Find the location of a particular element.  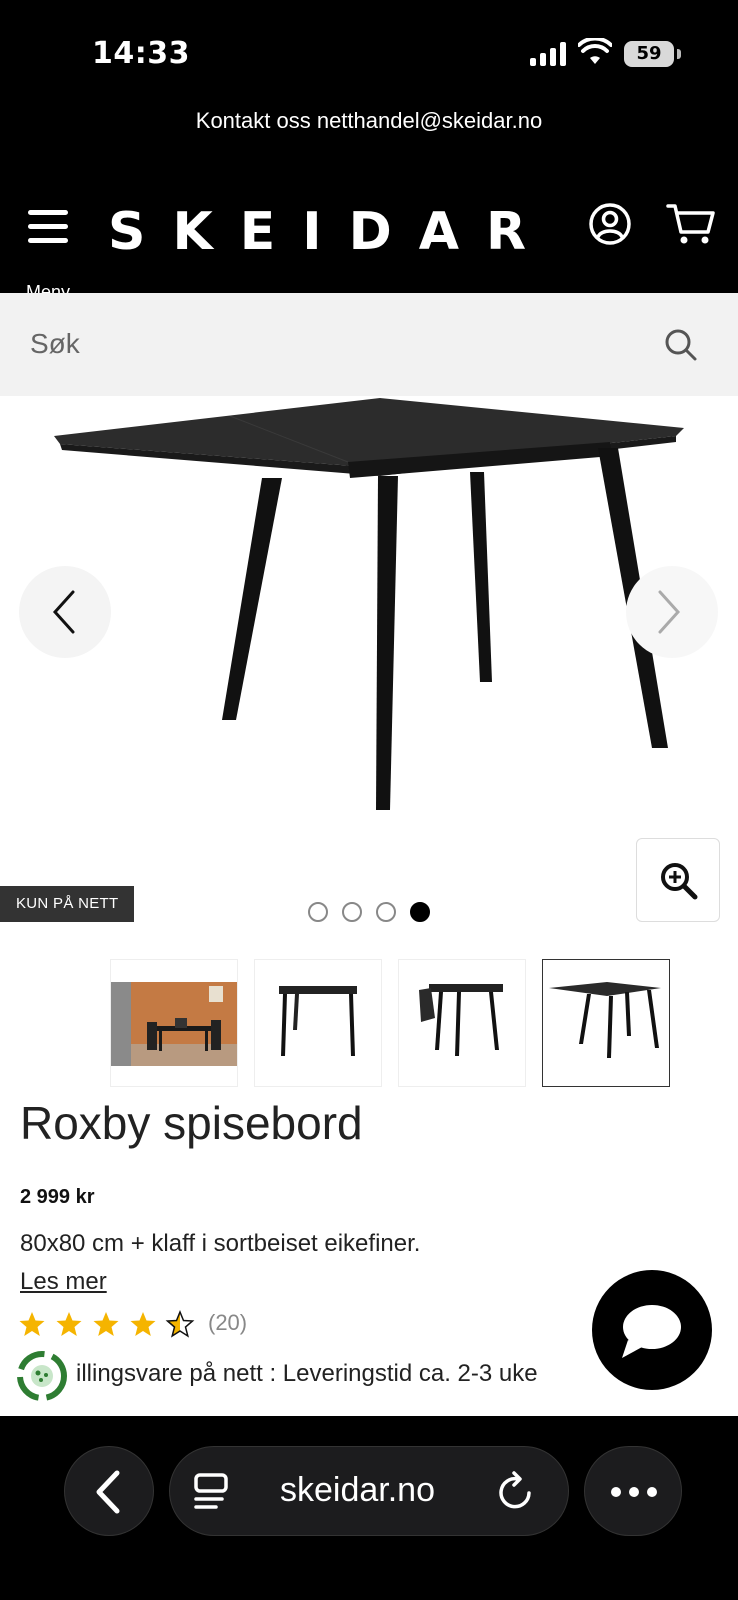

address-bar: skeidar.no is located at coordinates (369, 1491).